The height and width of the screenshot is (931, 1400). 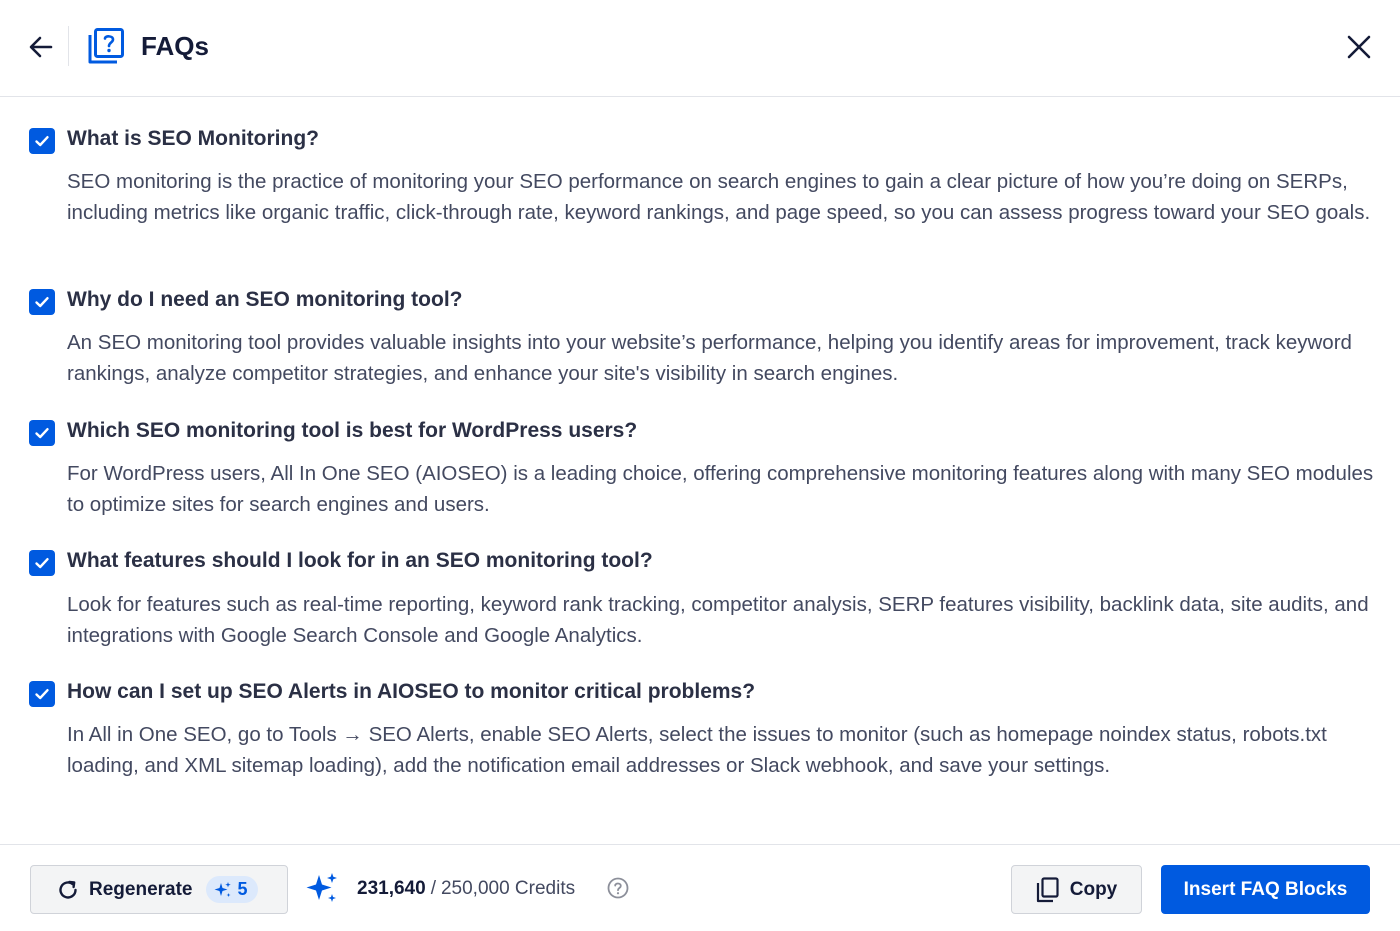 I want to click on modal-footer: Regenerate 5 Copy Insert FAQ Blocks, so click(x=700, y=887).